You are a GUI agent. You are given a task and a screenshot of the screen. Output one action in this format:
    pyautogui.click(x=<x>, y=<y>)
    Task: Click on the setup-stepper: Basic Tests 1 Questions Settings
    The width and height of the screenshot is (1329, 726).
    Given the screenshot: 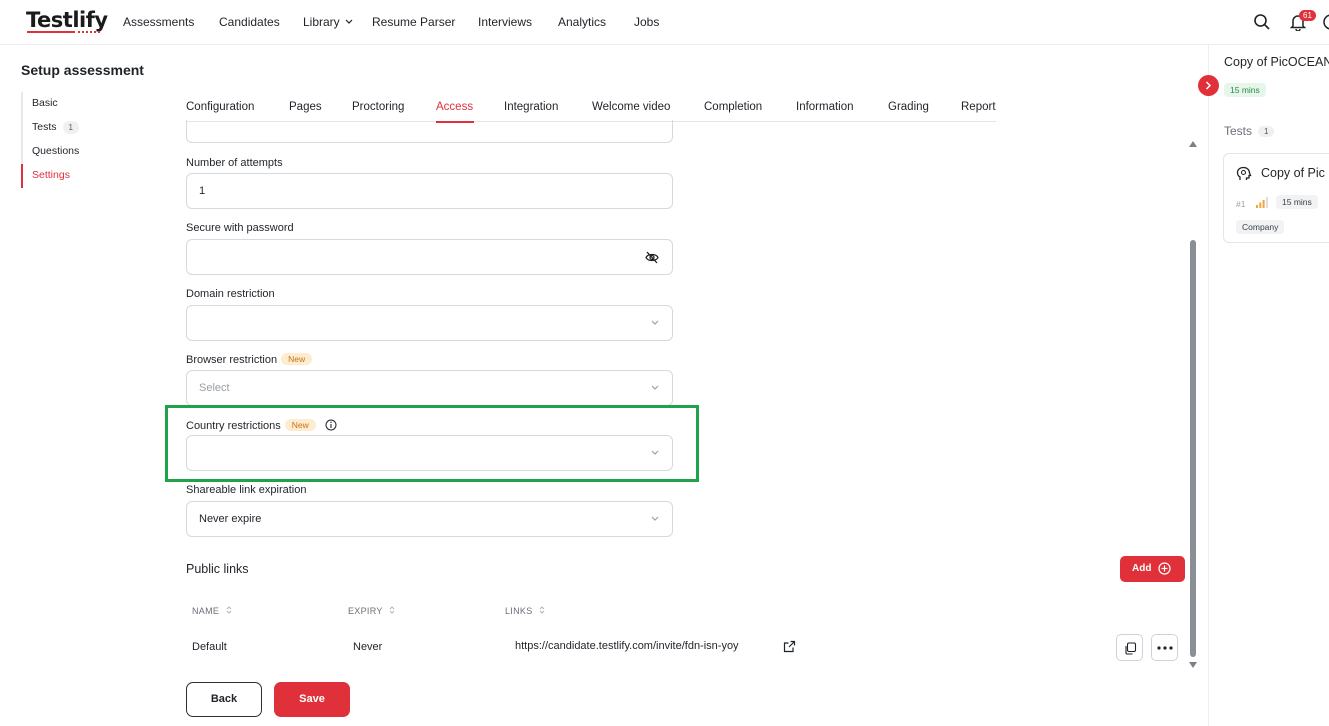 What is the action you would take?
    pyautogui.click(x=86, y=140)
    